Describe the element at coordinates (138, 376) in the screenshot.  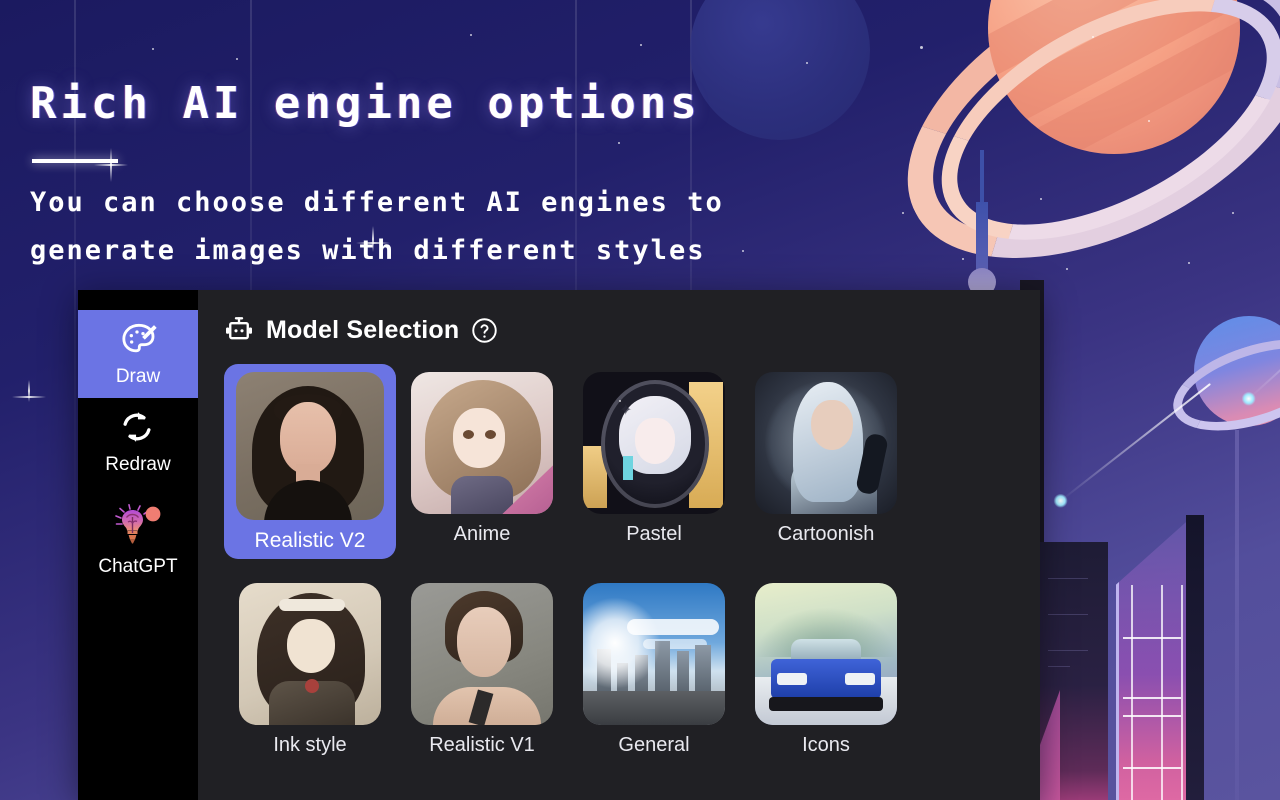
I see `sidebar-item-label: Draw` at that location.